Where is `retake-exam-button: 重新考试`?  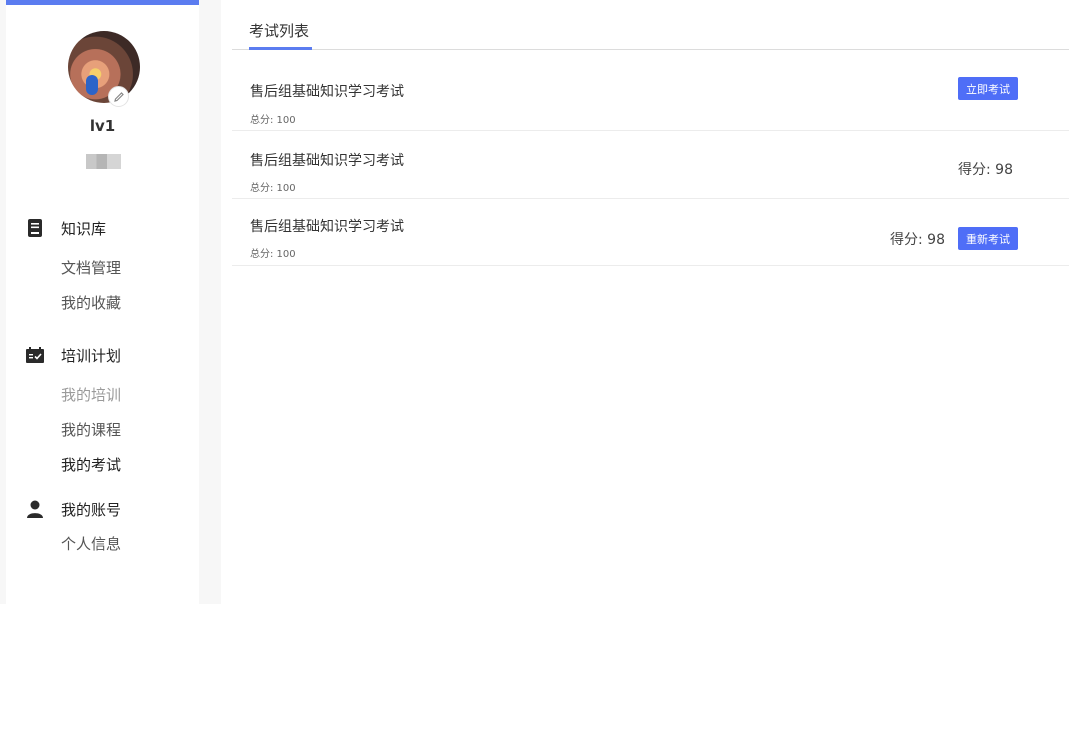
retake-exam-button: 重新考试 is located at coordinates (988, 238).